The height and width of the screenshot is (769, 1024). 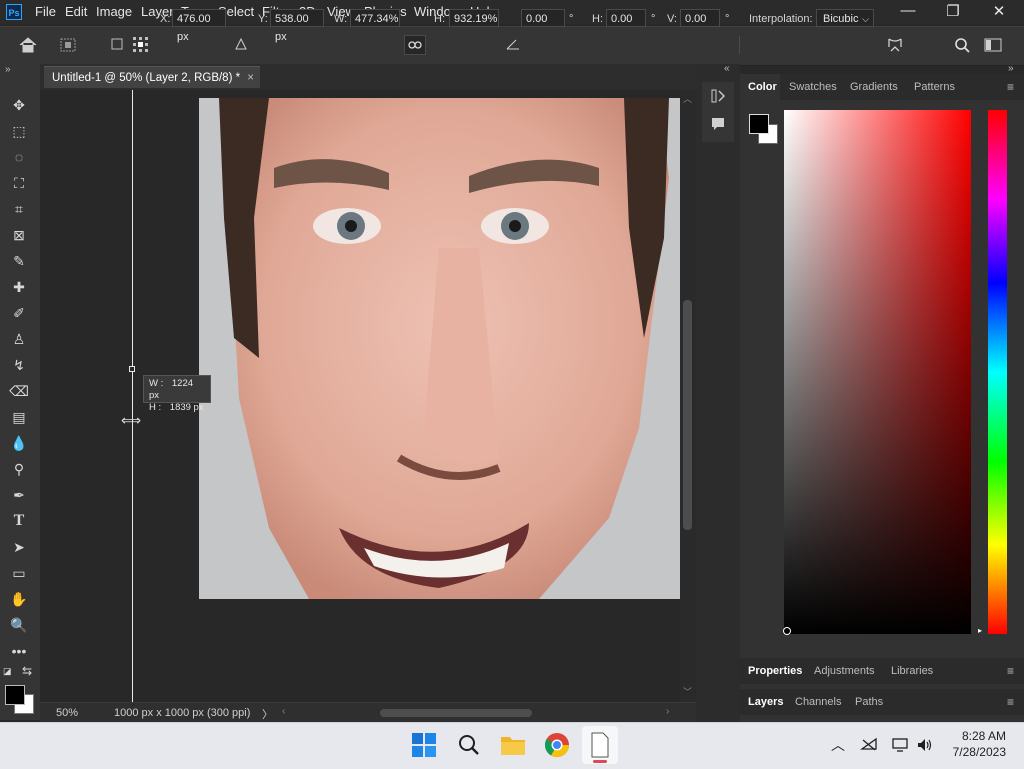 I want to click on vertical-scrollbar: ︿ ﹀, so click(x=688, y=396).